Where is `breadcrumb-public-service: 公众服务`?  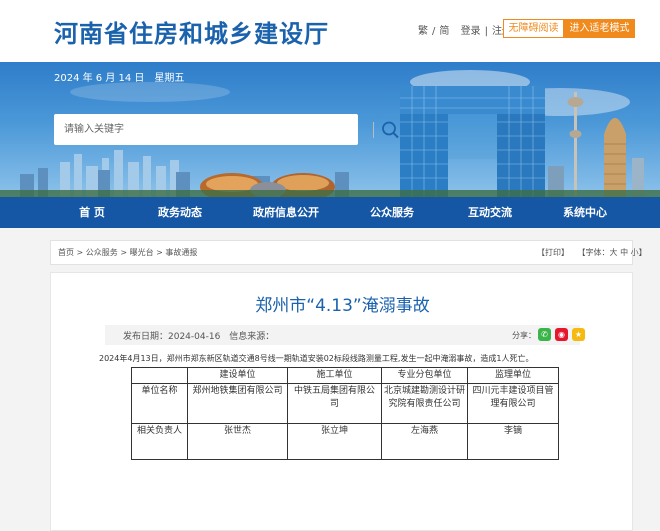
breadcrumb-public-service: 公众服务 is located at coordinates (102, 252).